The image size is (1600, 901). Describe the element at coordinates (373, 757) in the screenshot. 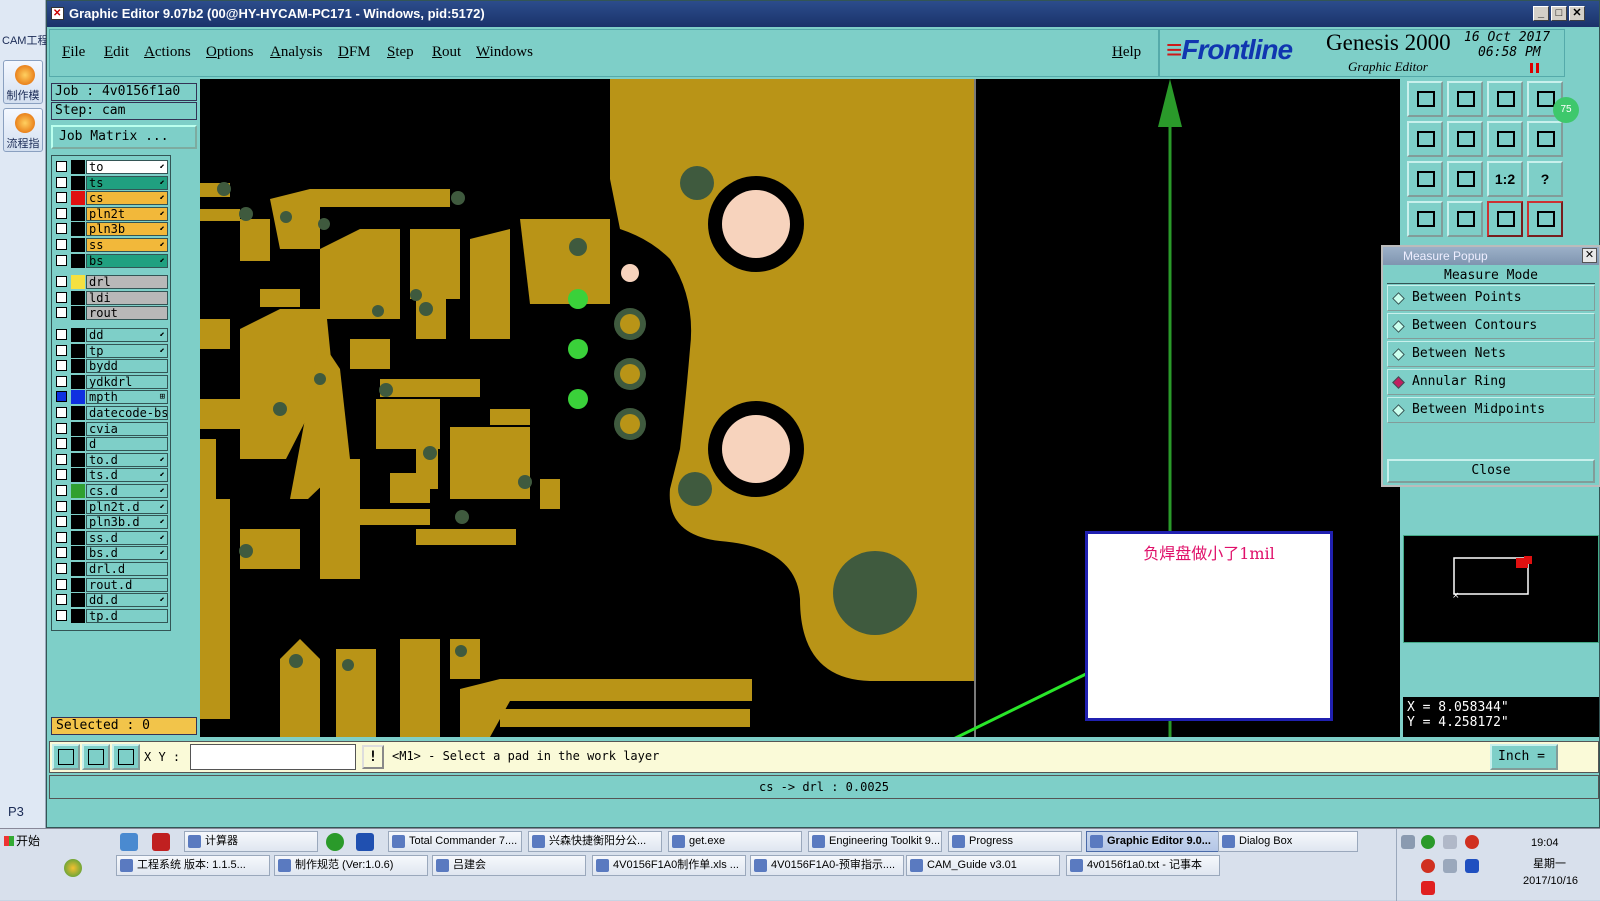

I see `snap-toggle-button: !` at that location.